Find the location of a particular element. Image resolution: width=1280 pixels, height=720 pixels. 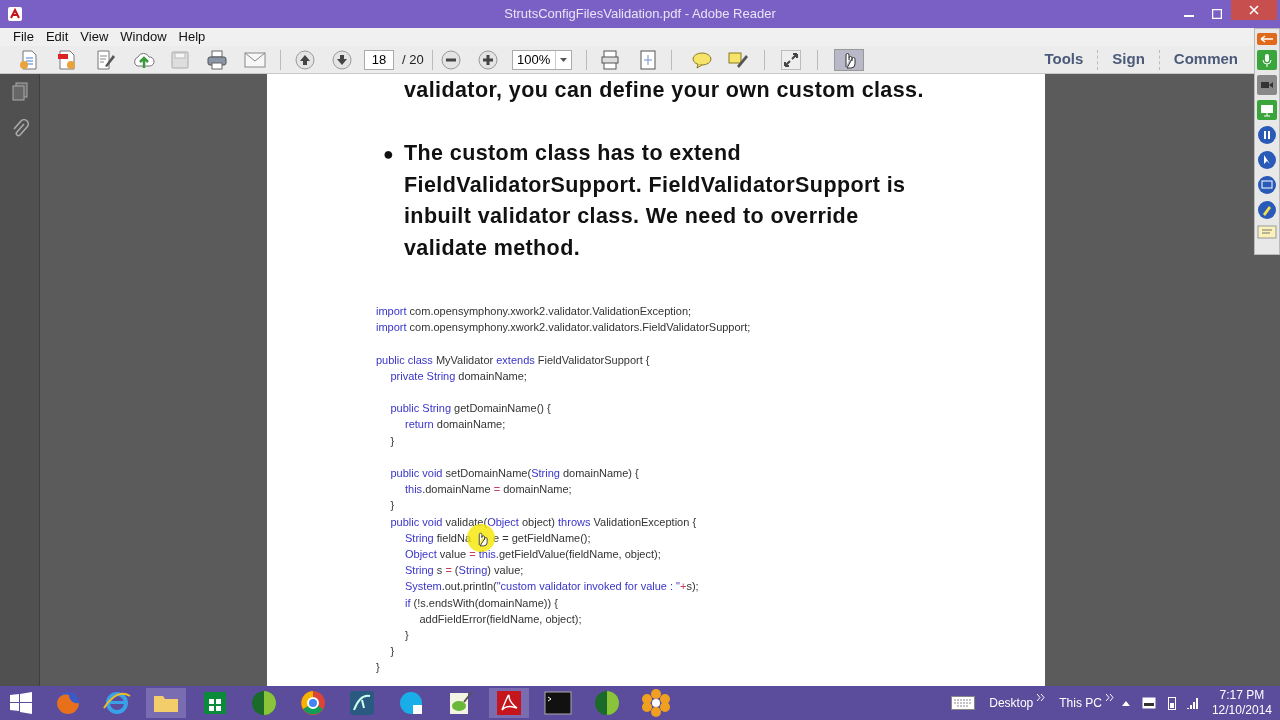

code-line: this.domainName = domainName; is located at coordinates (488, 490).